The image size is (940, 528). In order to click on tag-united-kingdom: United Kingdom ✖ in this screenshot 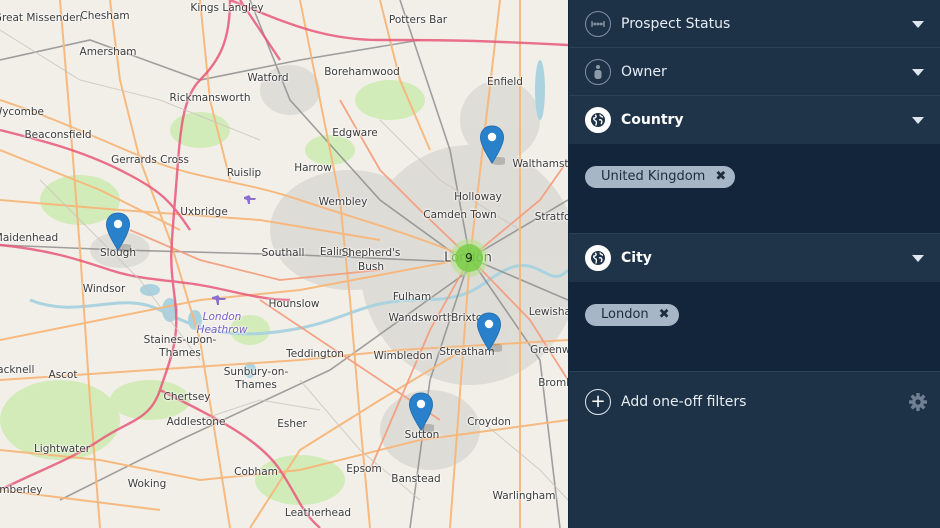, I will do `click(660, 176)`.